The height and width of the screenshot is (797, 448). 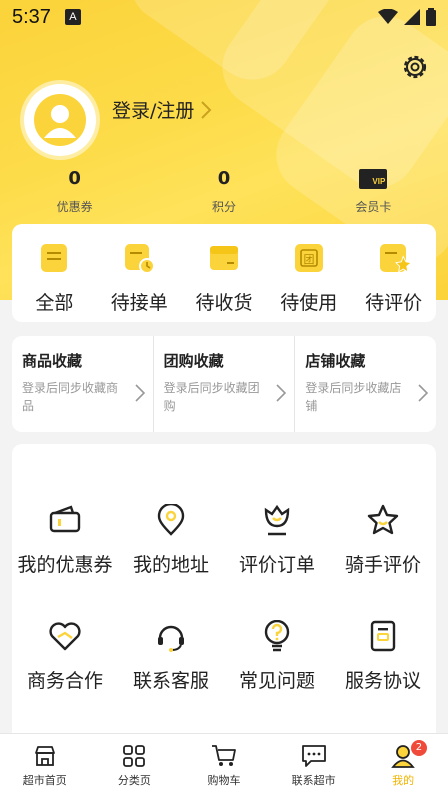 I want to click on fav-desc: 登录后同步收藏商品, so click(x=70, y=397).